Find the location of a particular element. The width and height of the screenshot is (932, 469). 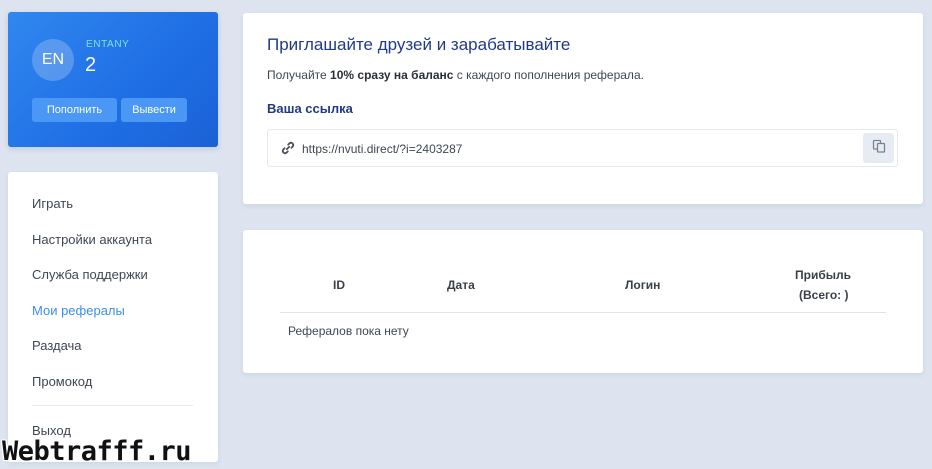

column-header-id: ID is located at coordinates (339, 285).